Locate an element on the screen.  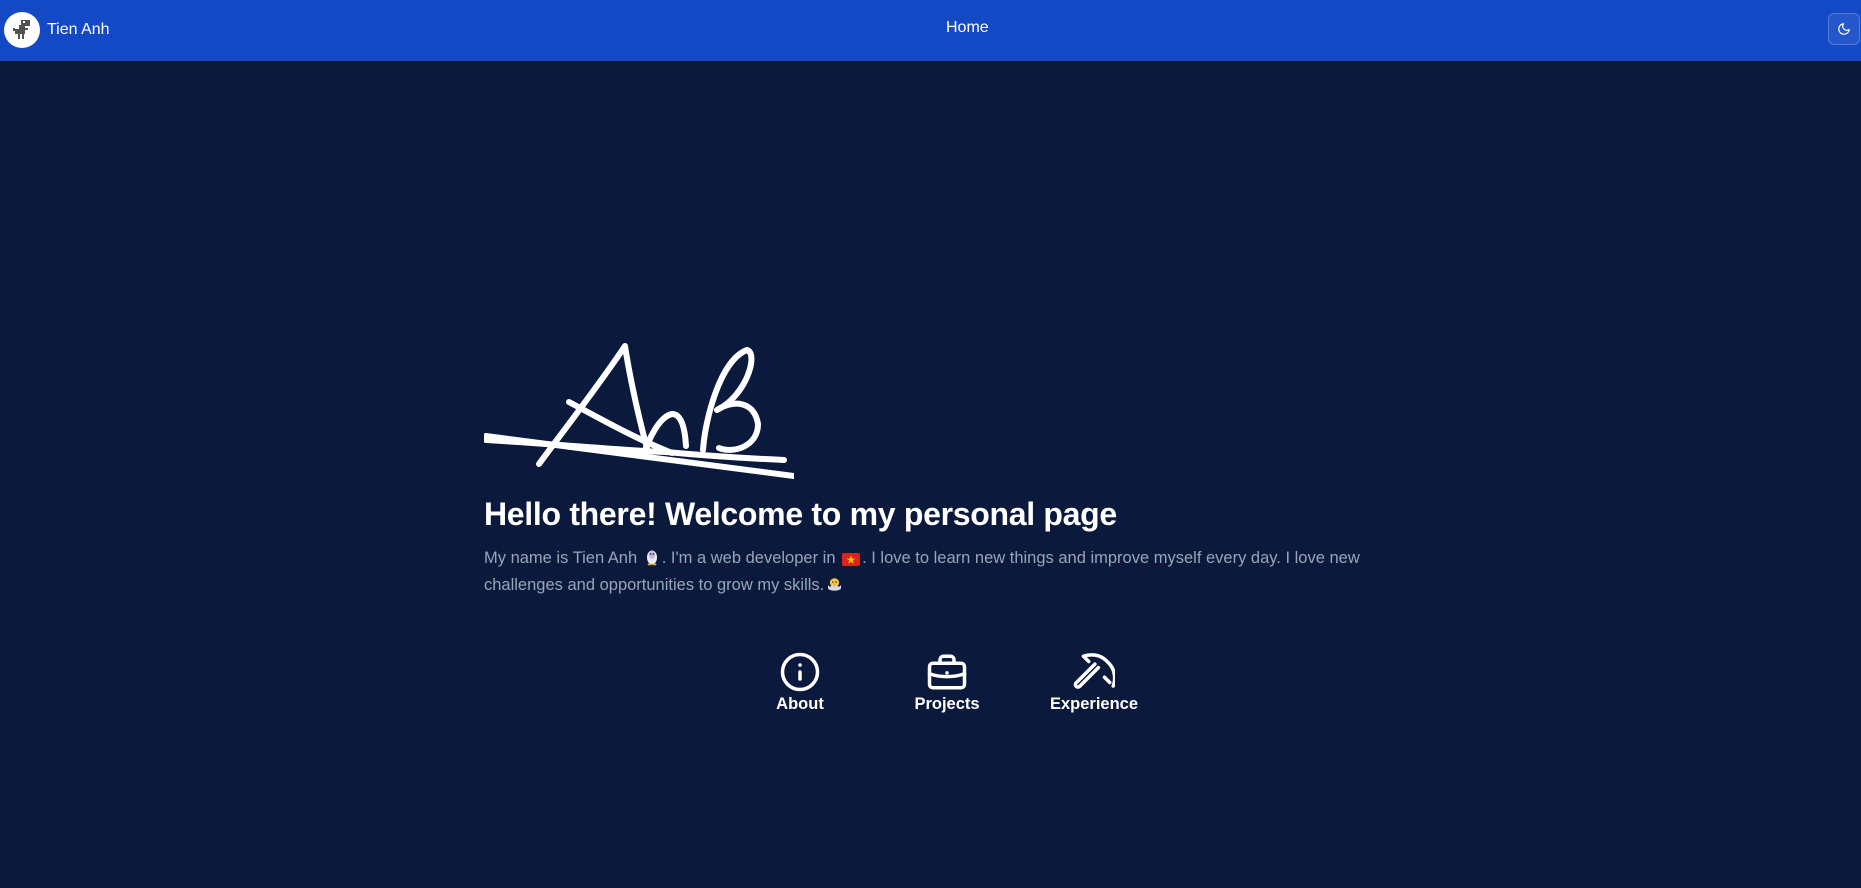
brand-name: Tien Anh is located at coordinates (78, 29).